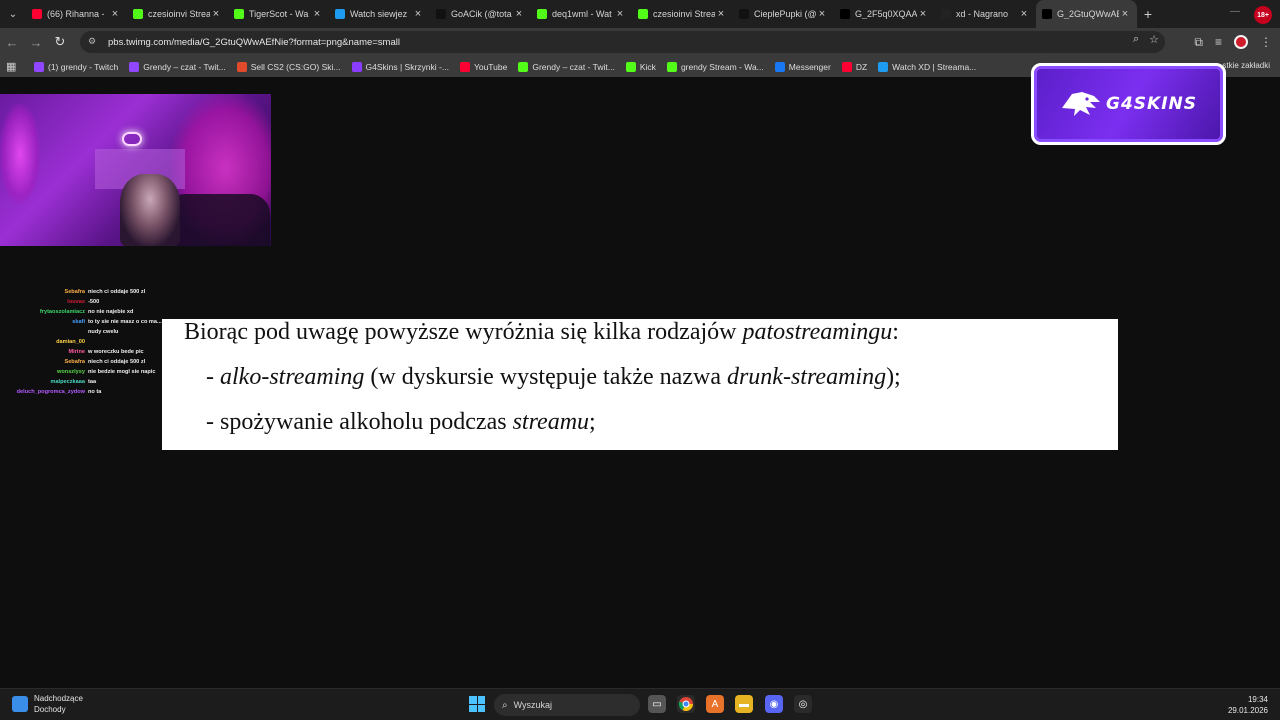 The image size is (1280, 720). Describe the element at coordinates (60, 42) in the screenshot. I see `reload-button: ↻` at that location.